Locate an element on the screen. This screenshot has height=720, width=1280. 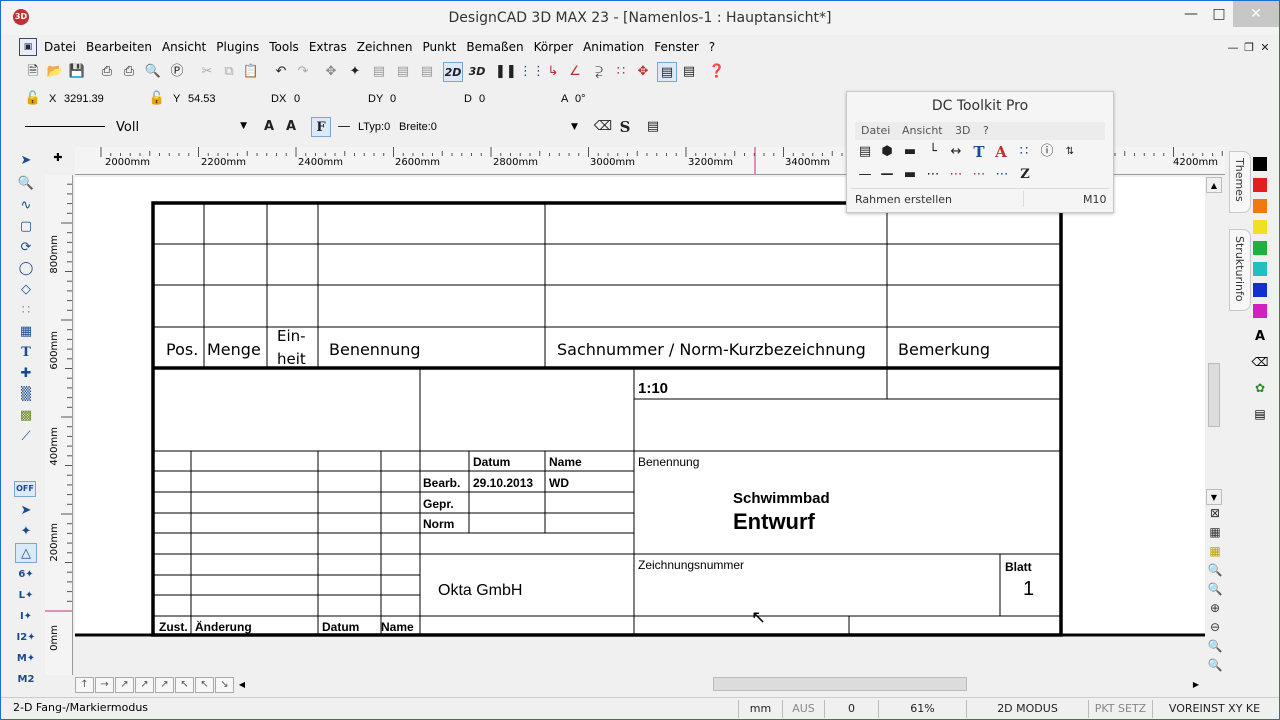
font-button: F is located at coordinates (321, 127).